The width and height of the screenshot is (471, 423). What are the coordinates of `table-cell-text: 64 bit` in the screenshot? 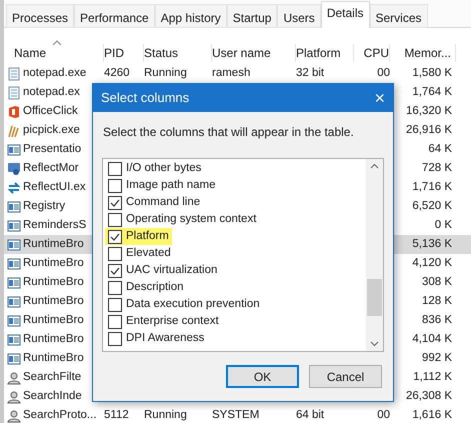 It's located at (310, 415).